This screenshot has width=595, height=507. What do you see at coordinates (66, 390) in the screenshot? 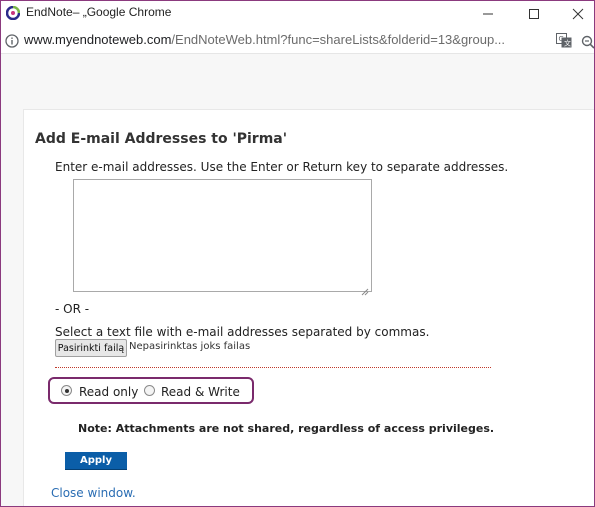
I see `read-only-radio` at bounding box center [66, 390].